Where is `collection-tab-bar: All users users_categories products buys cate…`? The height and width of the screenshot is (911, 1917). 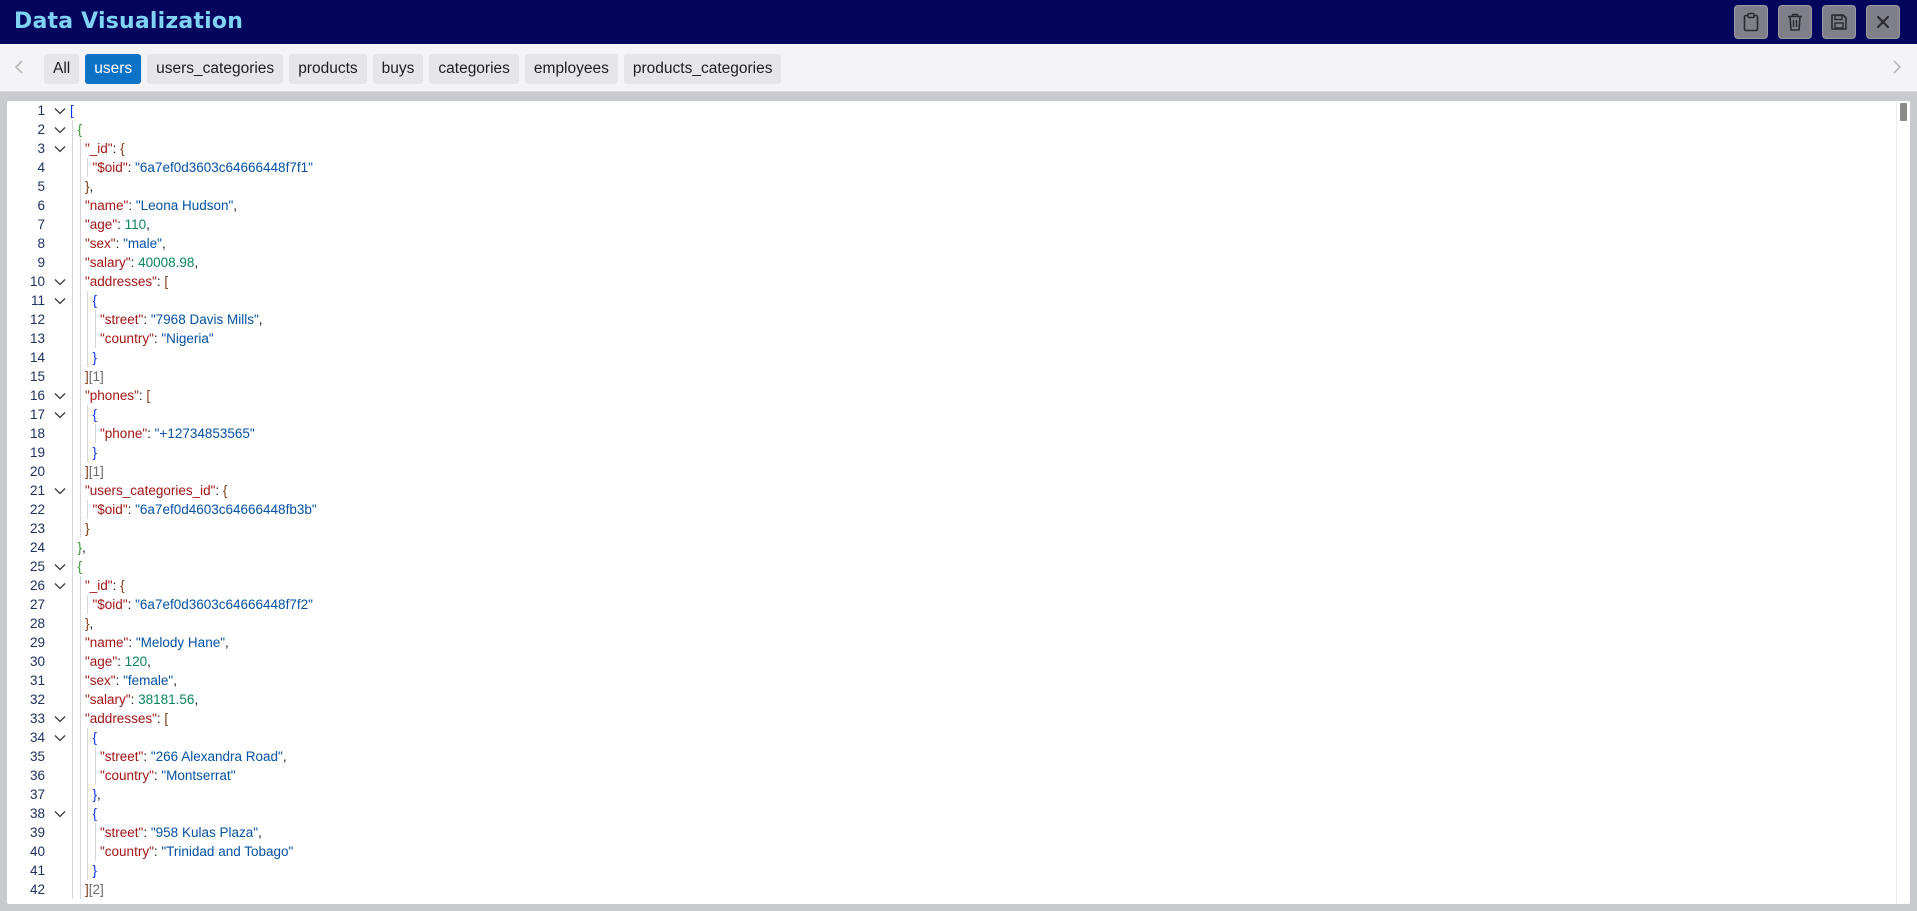
collection-tab-bar: All users users_categories products buys cate… is located at coordinates (958, 68).